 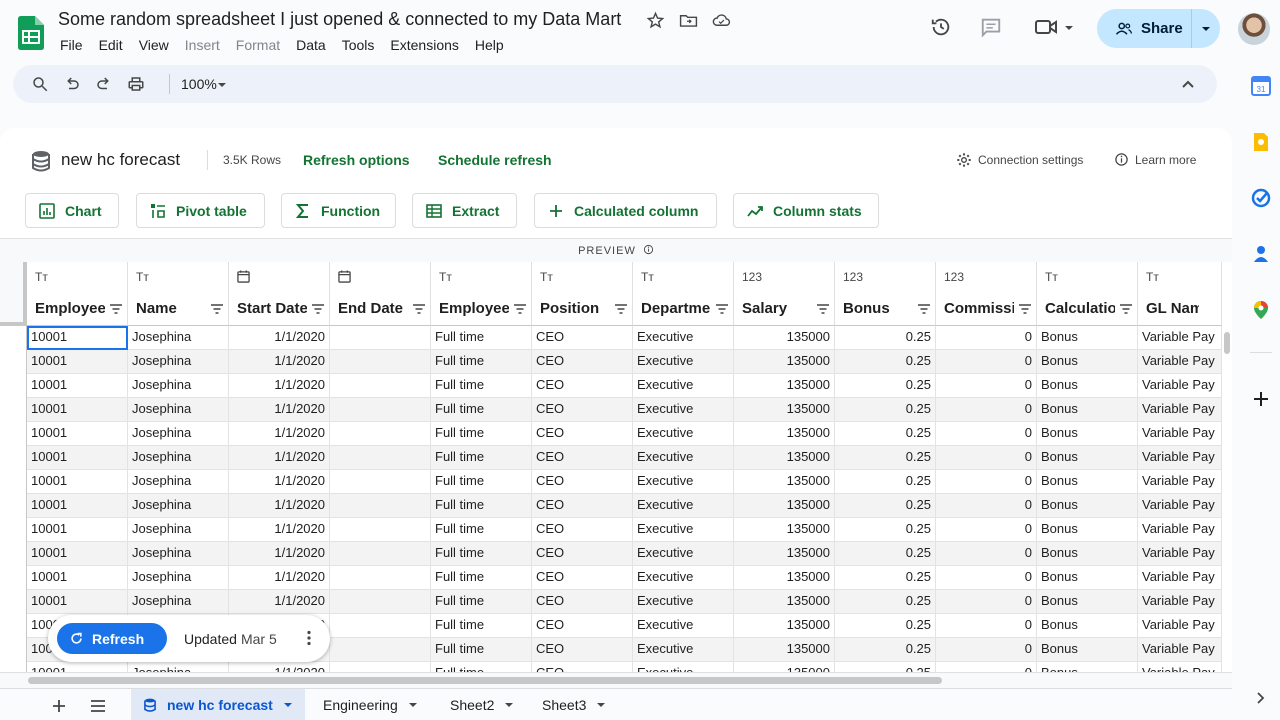 I want to click on add-sheet-icon, so click(x=59, y=706).